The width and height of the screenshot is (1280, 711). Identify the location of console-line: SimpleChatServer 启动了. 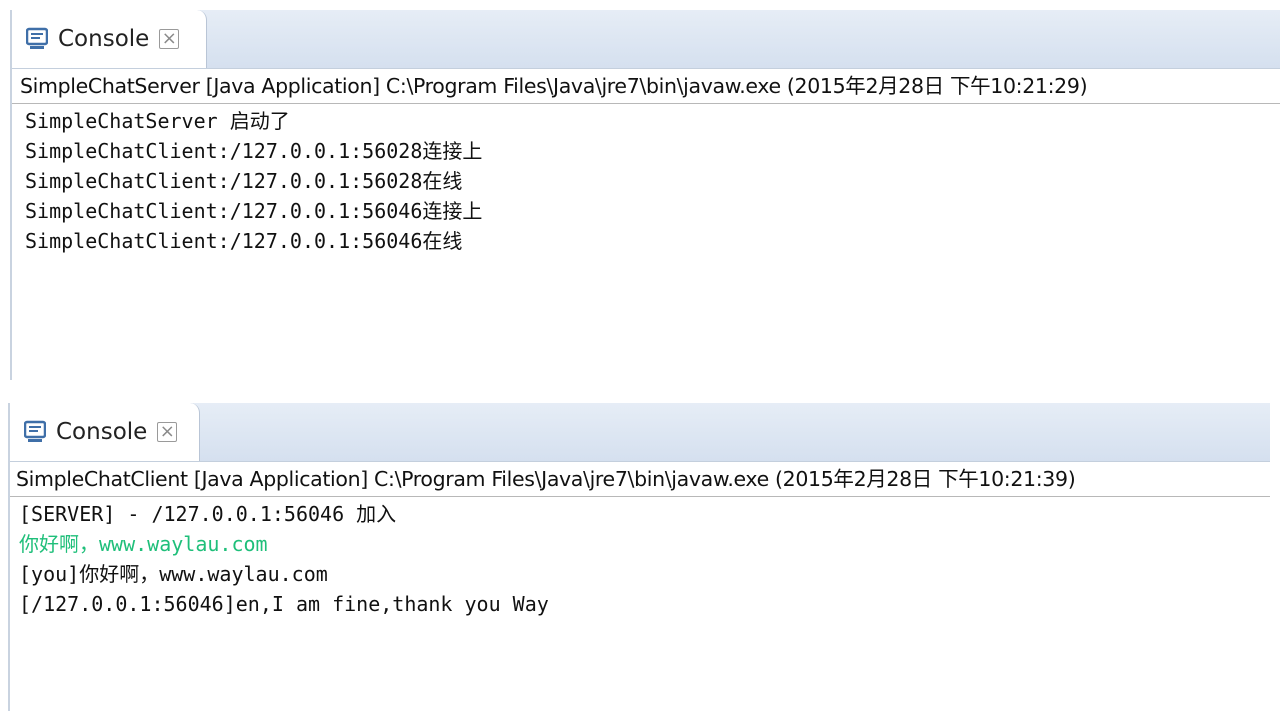
(157, 121).